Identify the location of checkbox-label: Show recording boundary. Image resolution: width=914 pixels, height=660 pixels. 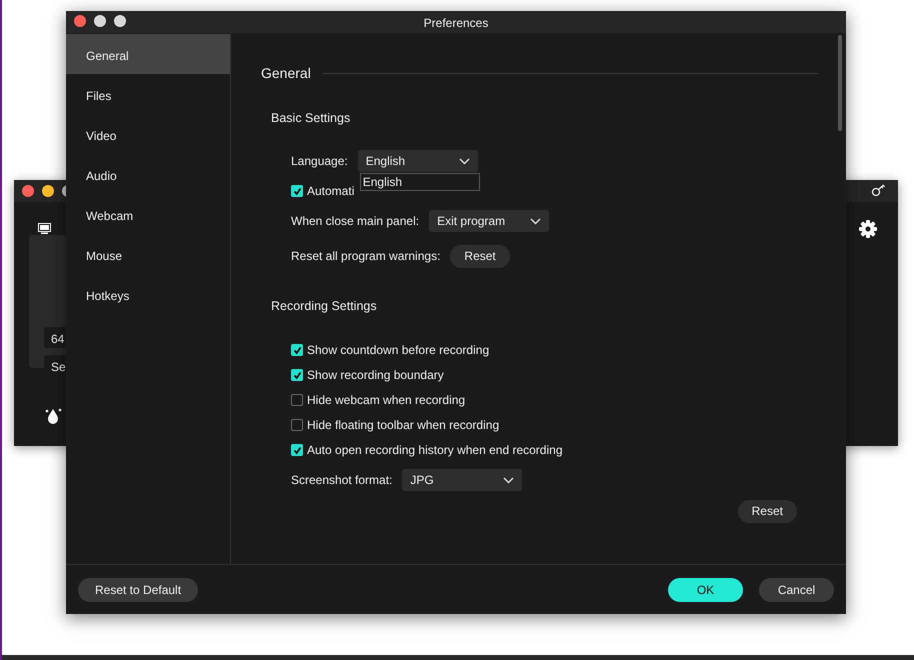
(375, 375).